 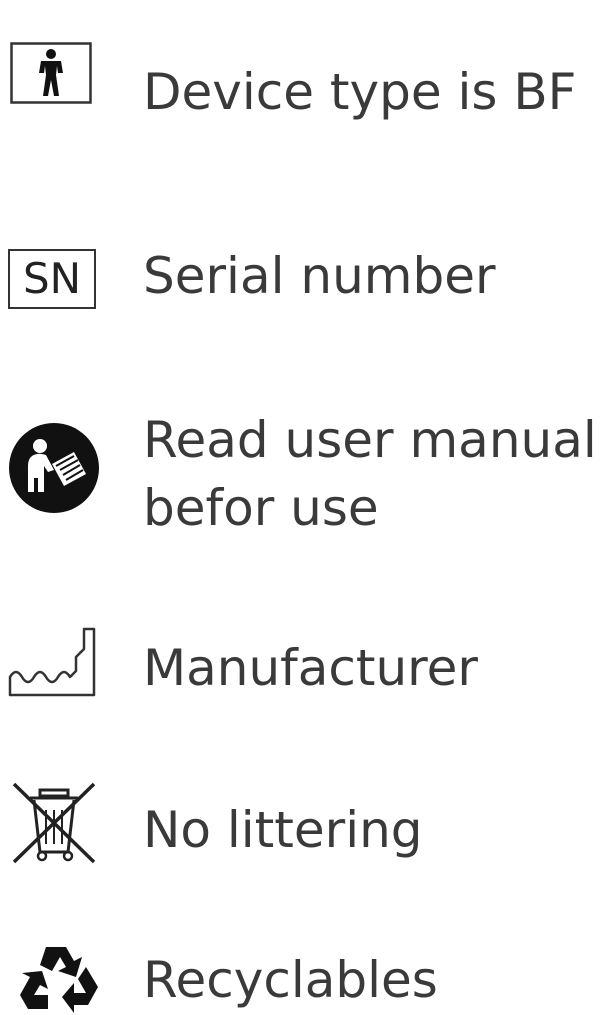 What do you see at coordinates (310, 668) in the screenshot?
I see `symbol-label: Manufacturer` at bounding box center [310, 668].